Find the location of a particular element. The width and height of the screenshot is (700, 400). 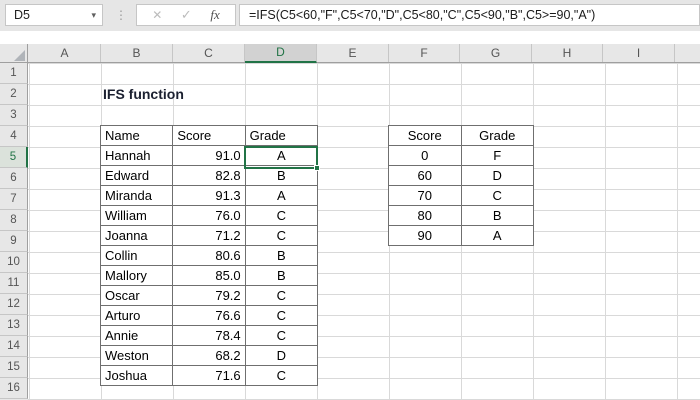

formula-buttons: ✕ ✓ fx is located at coordinates (186, 15).